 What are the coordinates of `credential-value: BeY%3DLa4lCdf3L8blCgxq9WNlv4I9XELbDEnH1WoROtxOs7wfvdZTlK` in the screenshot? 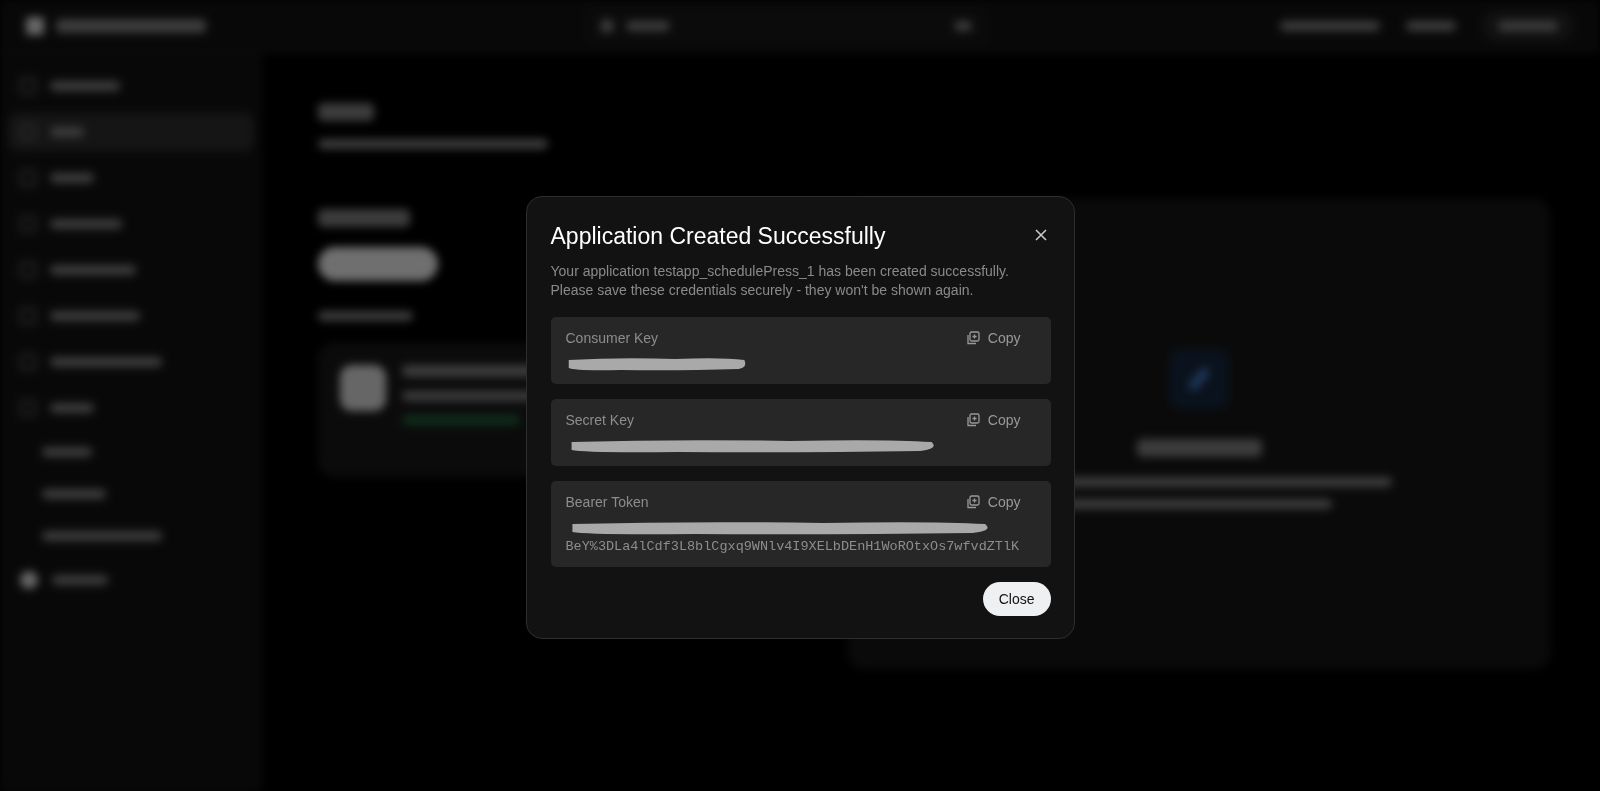 It's located at (793, 546).